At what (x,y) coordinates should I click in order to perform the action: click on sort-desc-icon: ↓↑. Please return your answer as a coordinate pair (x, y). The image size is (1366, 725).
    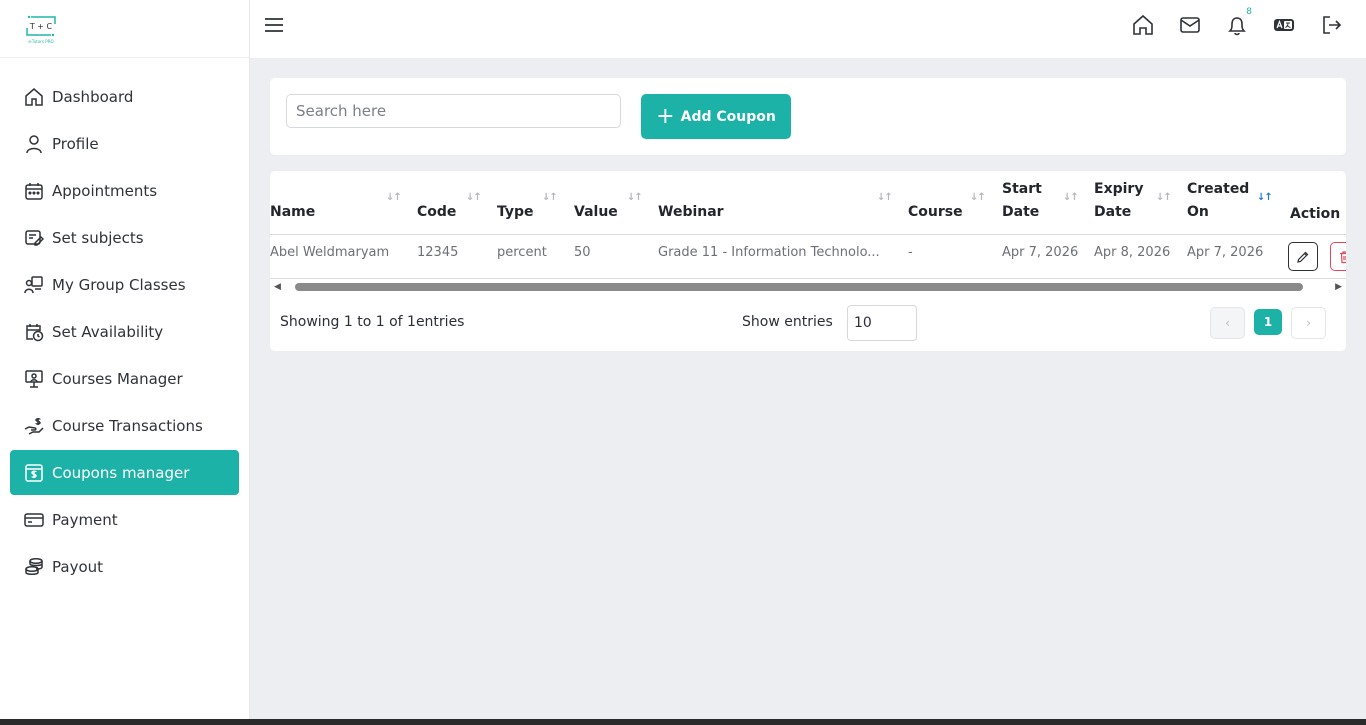
    Looking at the image, I should click on (1265, 197).